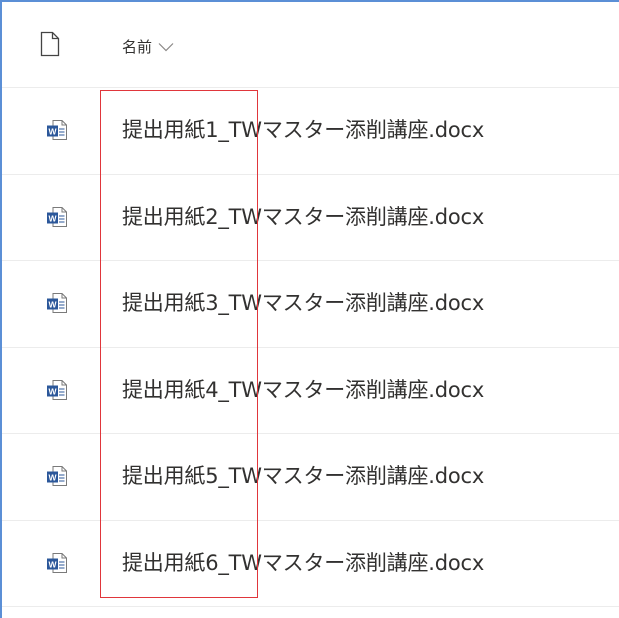 The image size is (619, 618). I want to click on chevron-down-icon, so click(166, 47).